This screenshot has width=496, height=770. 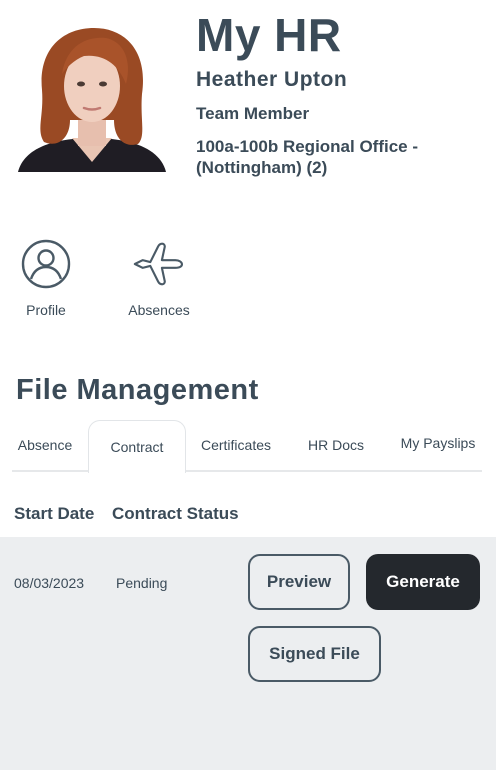 What do you see at coordinates (142, 583) in the screenshot?
I see `status-value: Pending` at bounding box center [142, 583].